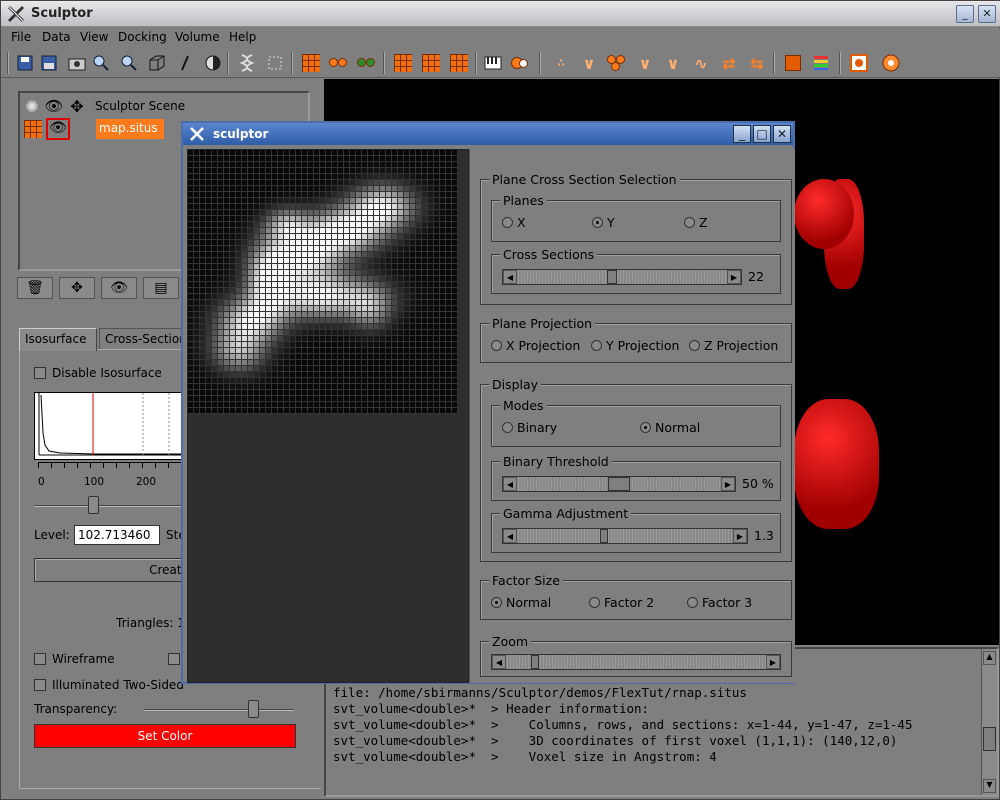 The height and width of the screenshot is (800, 1000). I want to click on lighting-icon, so click(213, 63).